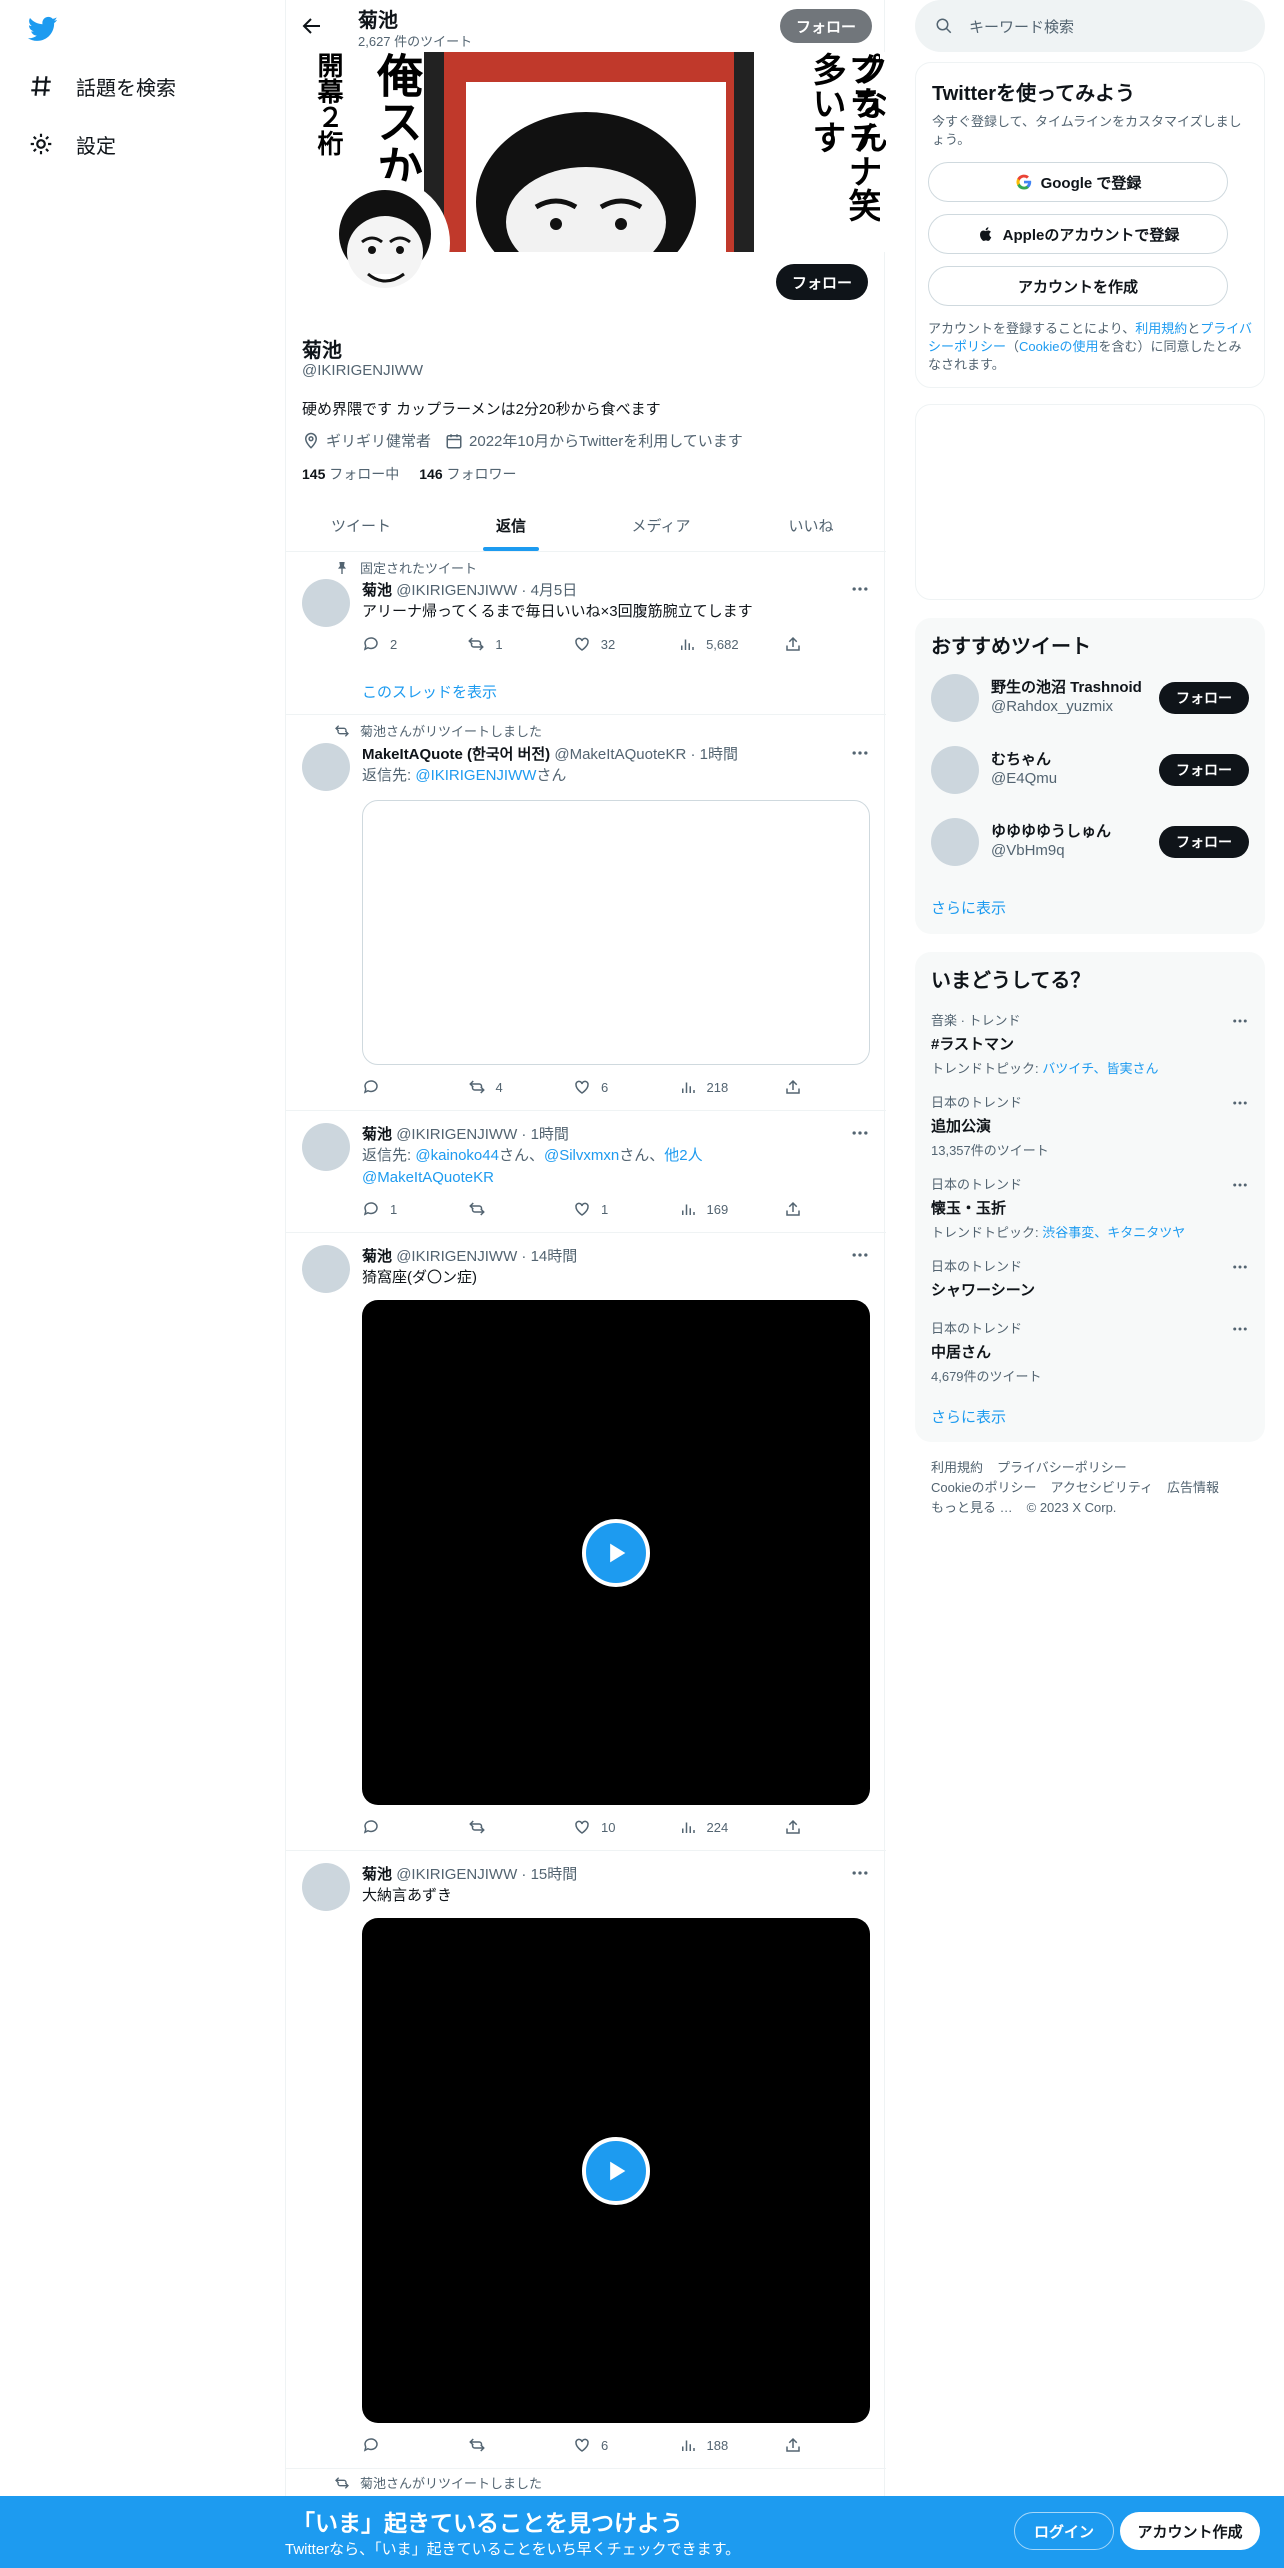 This screenshot has width=1284, height=2568. I want to click on views-button: 224, so click(709, 1827).